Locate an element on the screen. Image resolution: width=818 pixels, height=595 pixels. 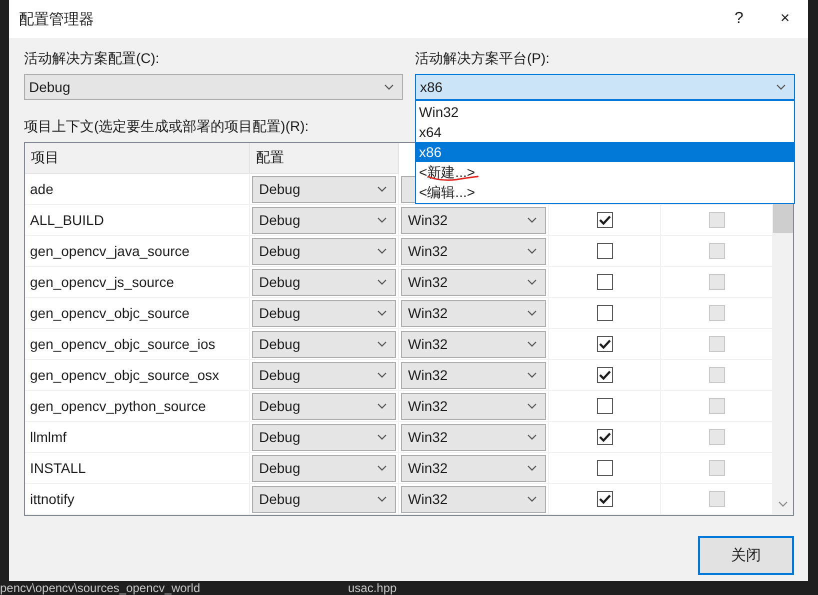
table-cell: gen_opencv_objc_source_ios is located at coordinates (137, 344).